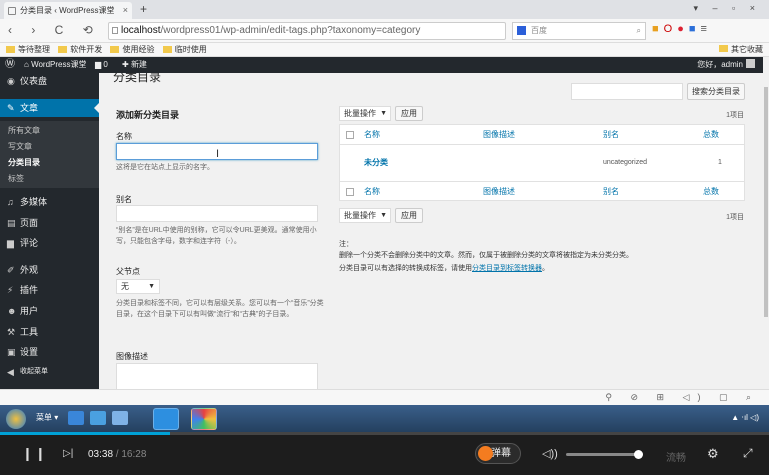  I want to click on sidebar-sub-tags: 标签, so click(49, 179).